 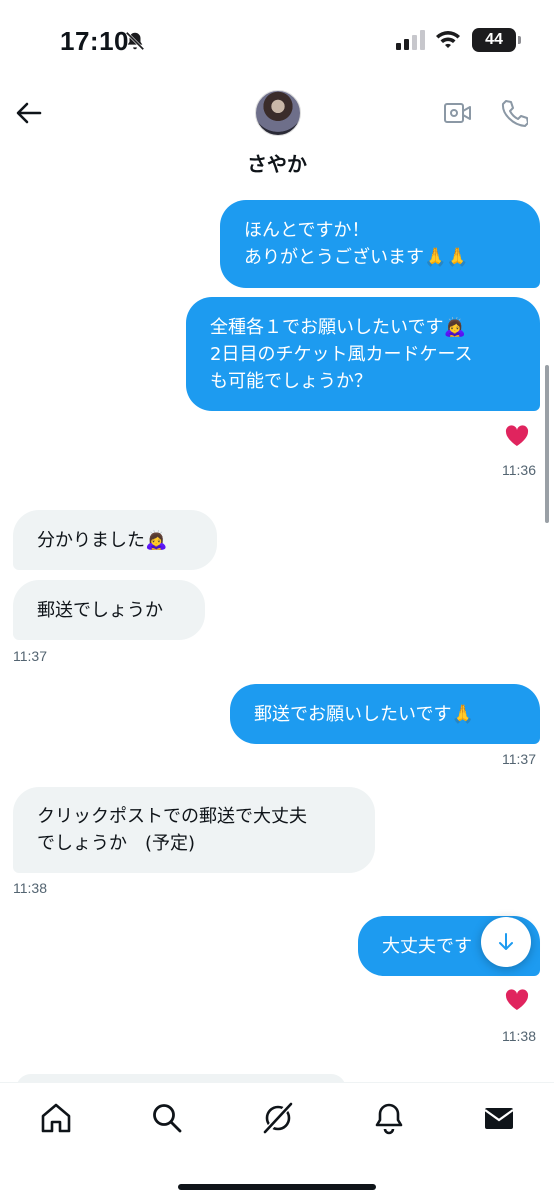 What do you see at coordinates (100, 610) in the screenshot?
I see `message-line: 郵送でしょうか` at bounding box center [100, 610].